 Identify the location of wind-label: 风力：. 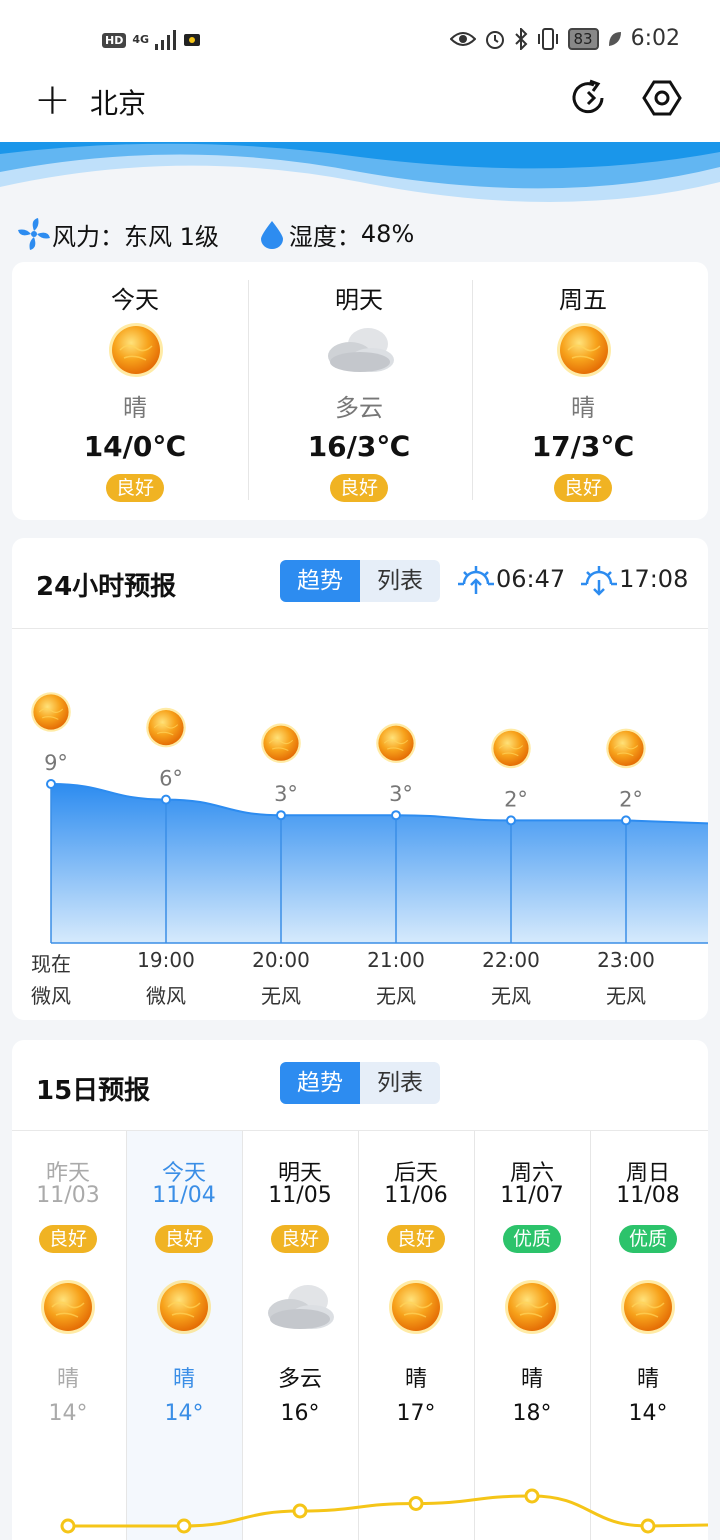
(88, 236).